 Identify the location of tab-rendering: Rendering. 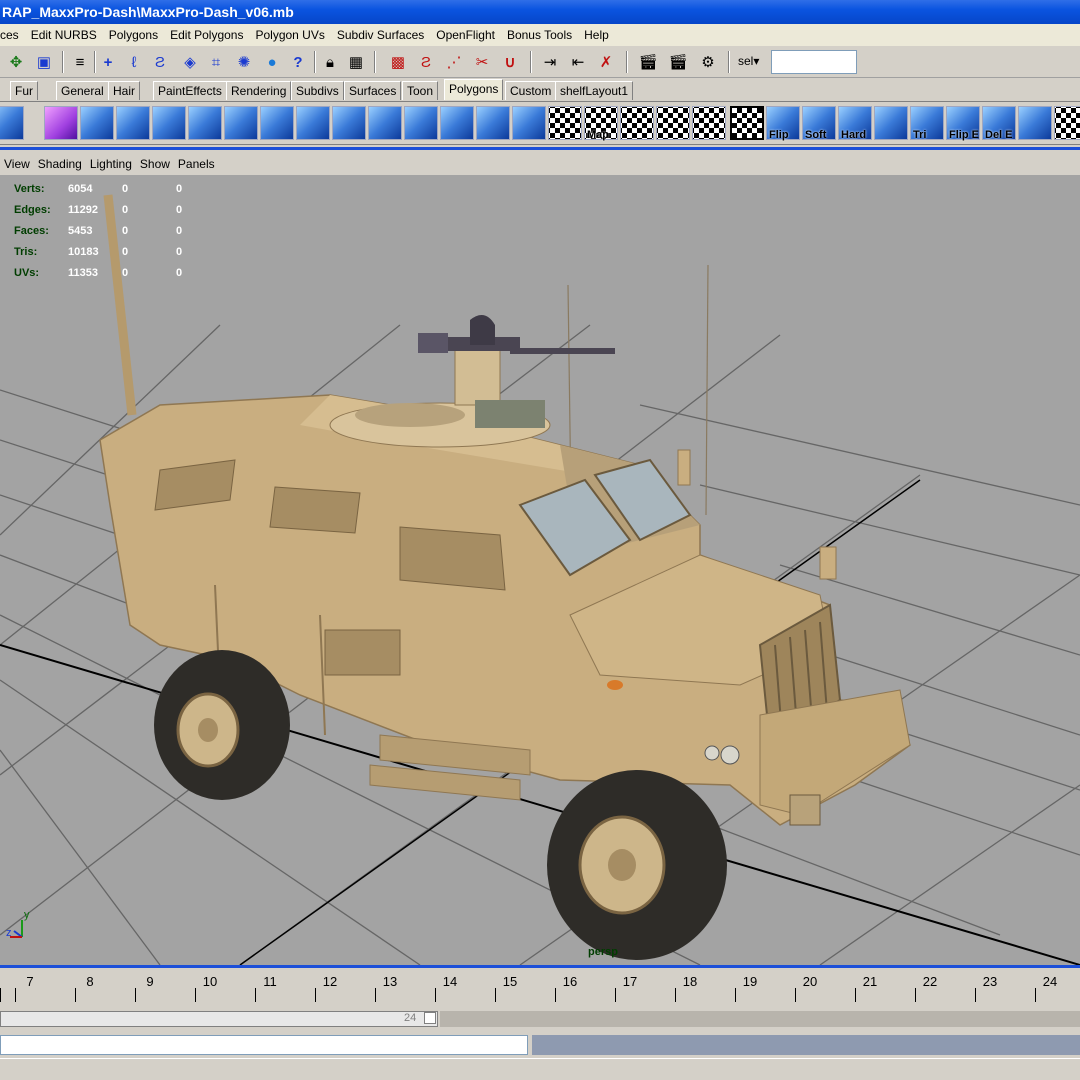
(259, 90).